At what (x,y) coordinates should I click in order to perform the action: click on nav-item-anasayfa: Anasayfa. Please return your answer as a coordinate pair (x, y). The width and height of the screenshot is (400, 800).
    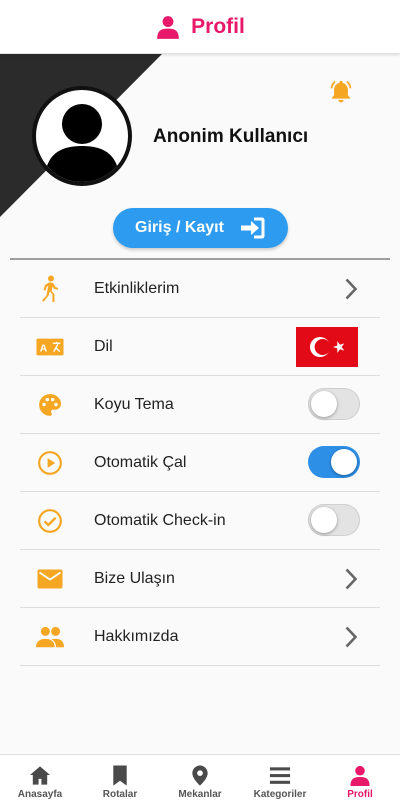
    Looking at the image, I should click on (40, 777).